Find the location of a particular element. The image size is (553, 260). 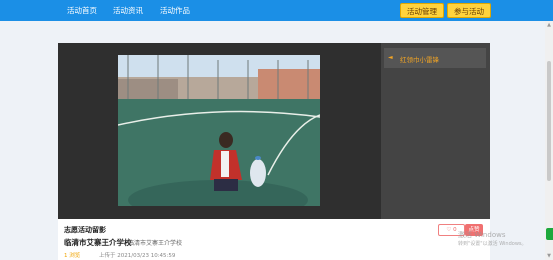

photo-sidebar: ◄ 红领巾小雷锋 is located at coordinates (435, 131).